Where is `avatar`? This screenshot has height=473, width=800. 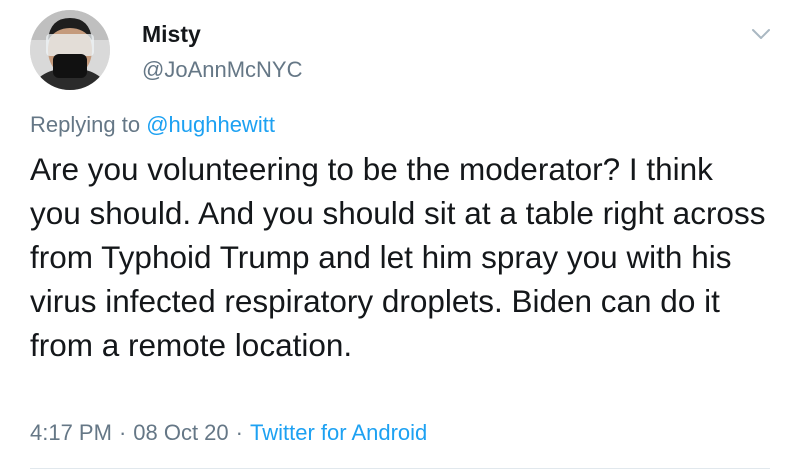
avatar is located at coordinates (70, 50).